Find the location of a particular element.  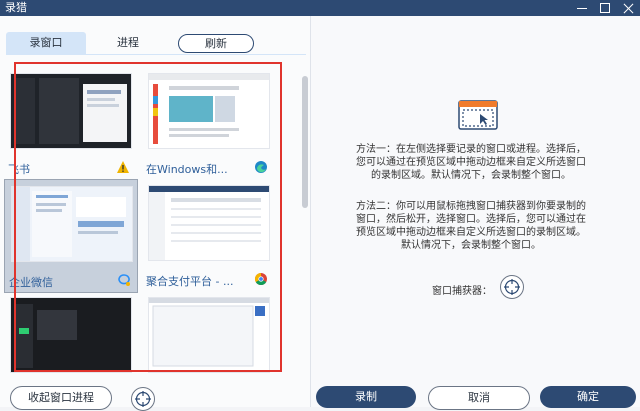

window-select-icon is located at coordinates (478, 115).